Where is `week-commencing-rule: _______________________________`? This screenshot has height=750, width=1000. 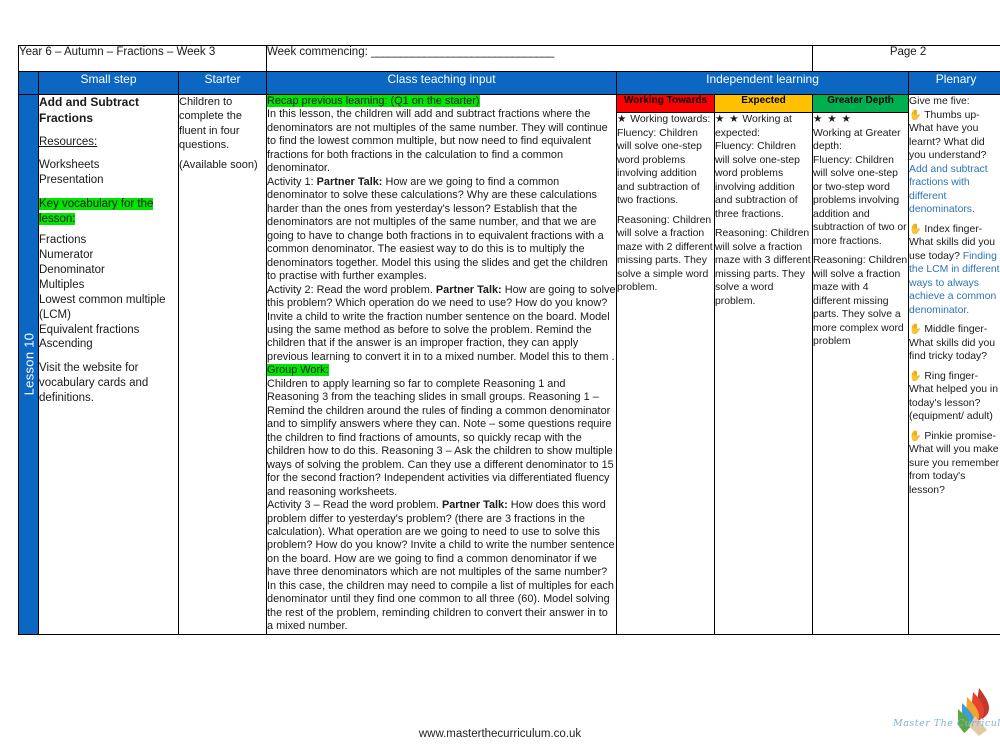
week-commencing-rule: _______________________________ is located at coordinates (462, 52).